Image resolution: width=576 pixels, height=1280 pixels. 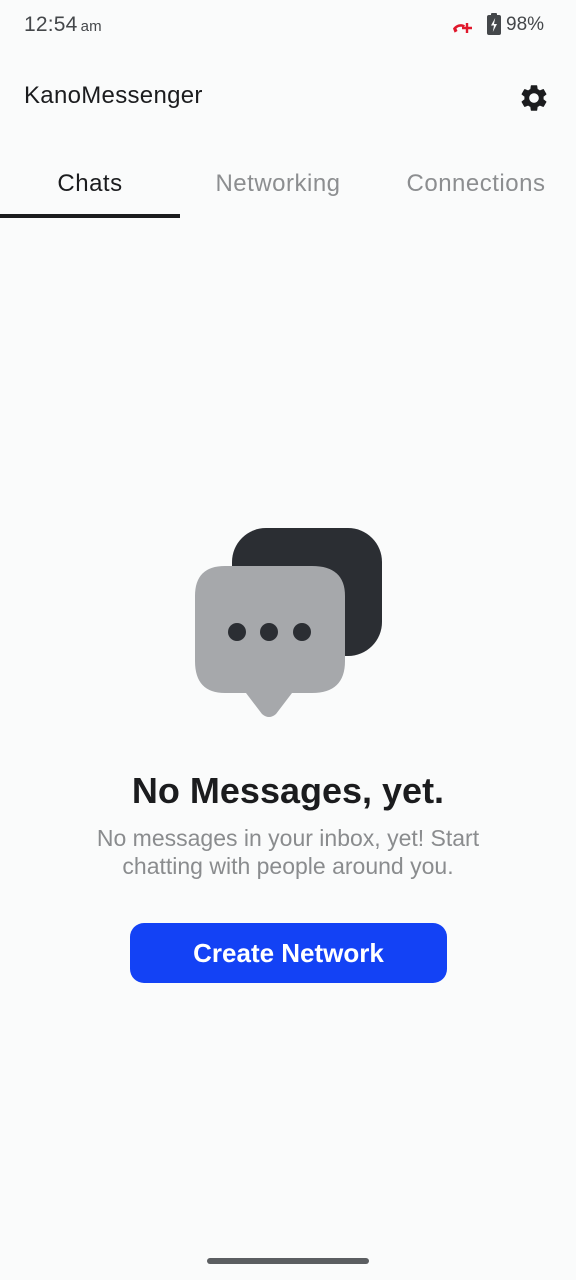 I want to click on missed-call-icon, so click(x=462, y=28).